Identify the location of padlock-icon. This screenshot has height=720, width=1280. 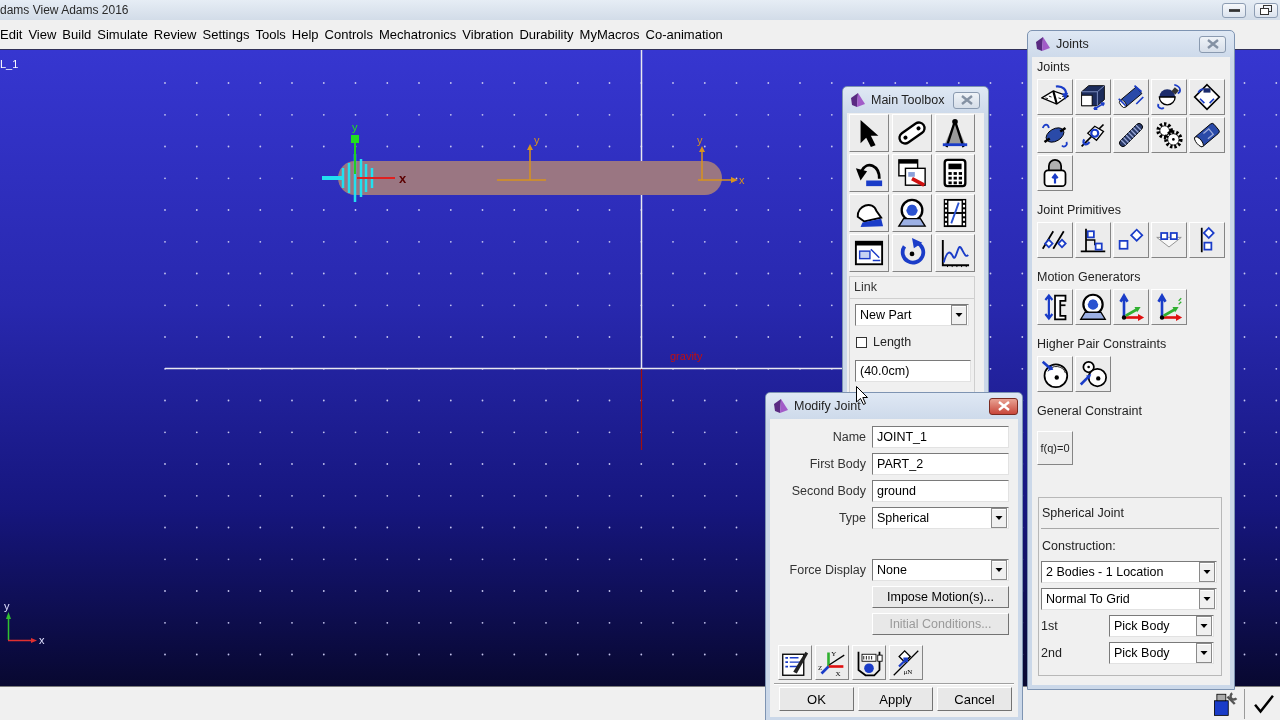
(1055, 173).